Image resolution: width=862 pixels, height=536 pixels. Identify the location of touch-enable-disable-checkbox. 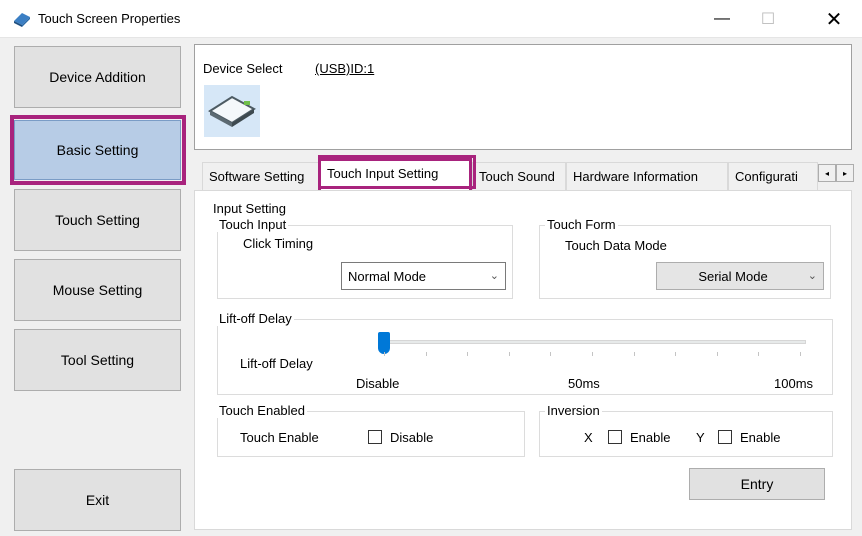
(375, 437).